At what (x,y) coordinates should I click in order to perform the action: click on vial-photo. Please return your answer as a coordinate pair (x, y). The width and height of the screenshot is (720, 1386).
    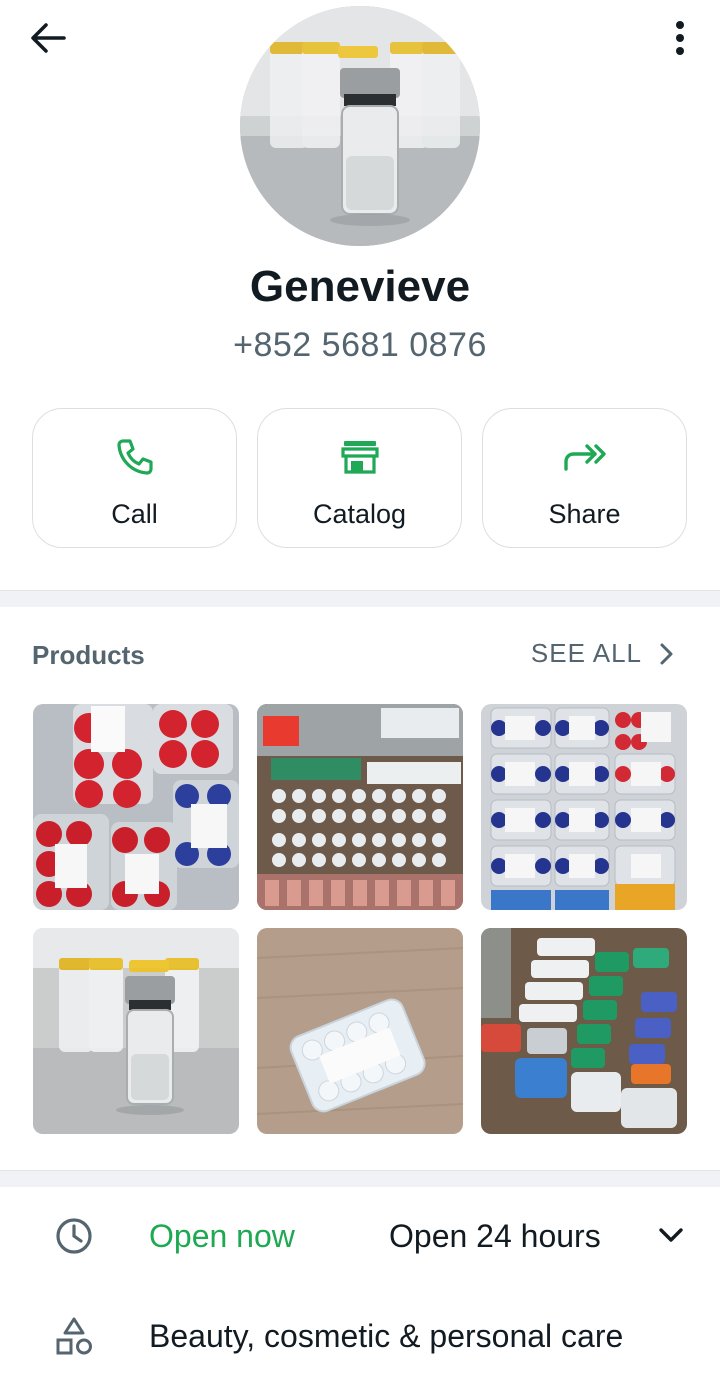
    Looking at the image, I should click on (360, 126).